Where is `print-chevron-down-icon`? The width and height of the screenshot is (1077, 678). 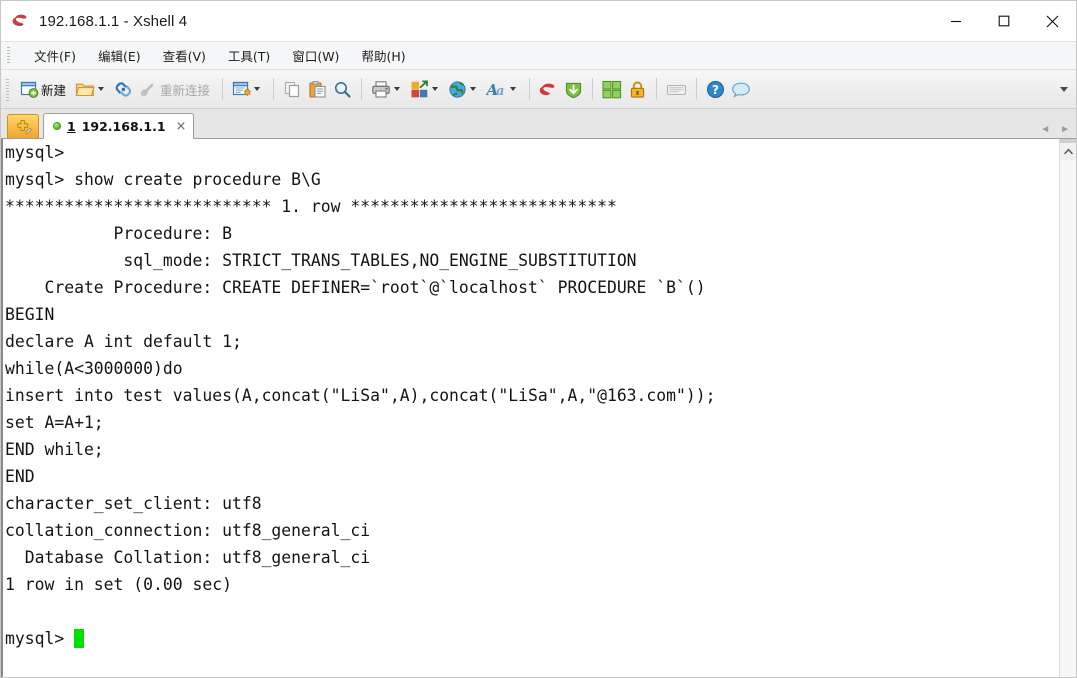 print-chevron-down-icon is located at coordinates (397, 89).